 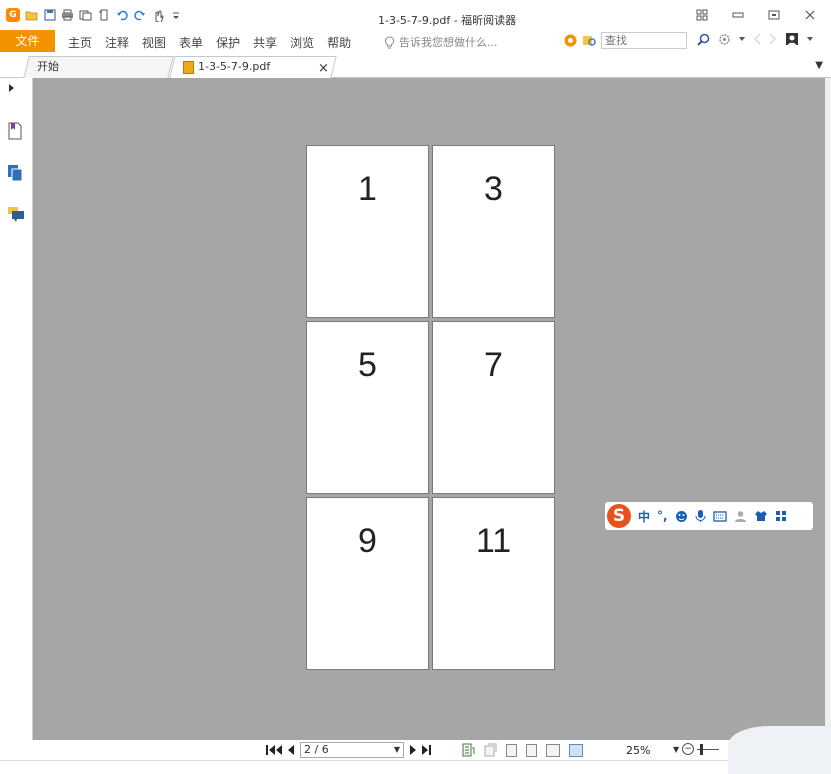 What do you see at coordinates (367, 189) in the screenshot?
I see `page-number: 1` at bounding box center [367, 189].